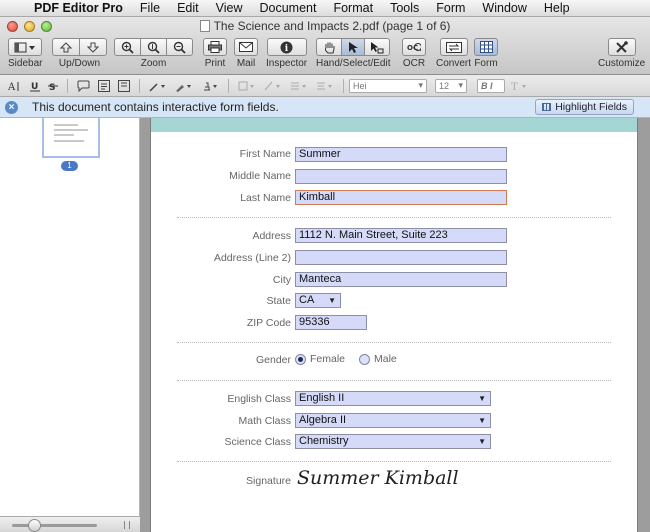 The image size is (650, 532). What do you see at coordinates (353, 63) in the screenshot?
I see `hand-select-edit-label: Hand/Select/Edit` at bounding box center [353, 63].